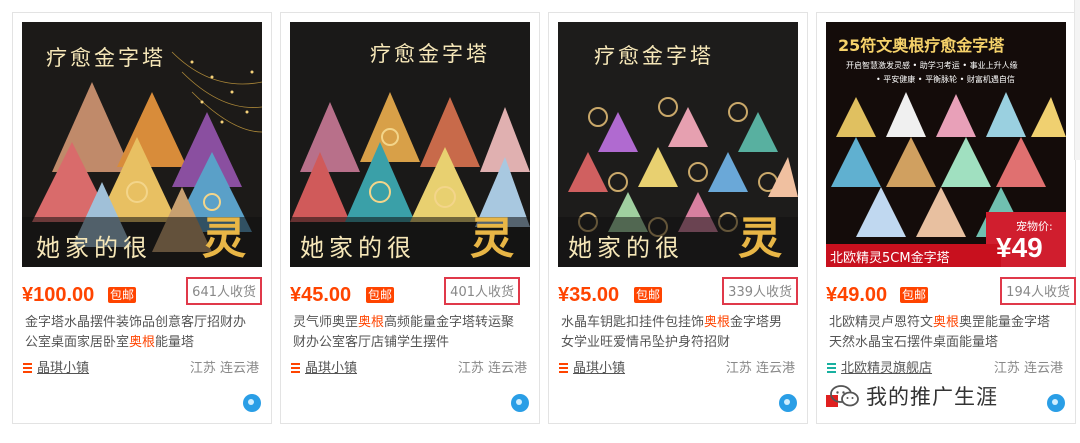 The image size is (1080, 443). I want to click on shop-link: 北欧精灵旗舰店, so click(886, 369).